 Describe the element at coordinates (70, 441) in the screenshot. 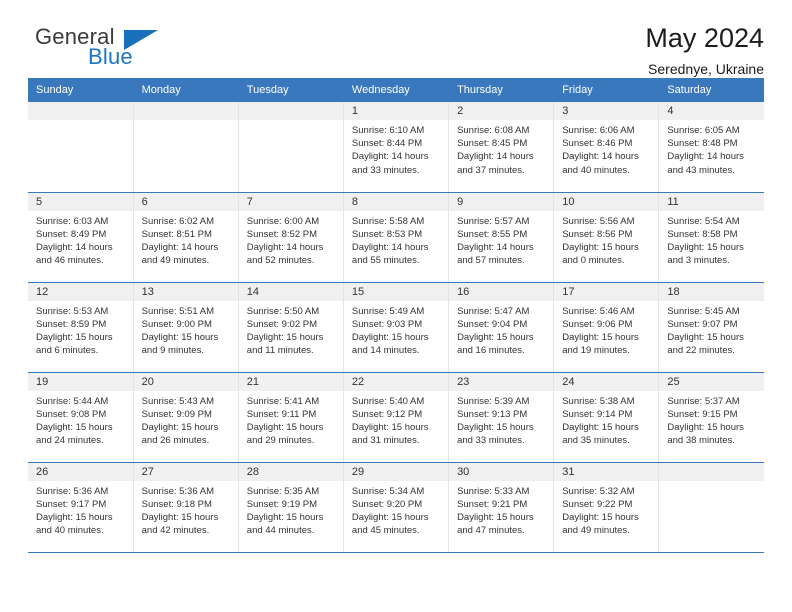

I see `daylight-duration-line2: and 24 minutes.` at that location.